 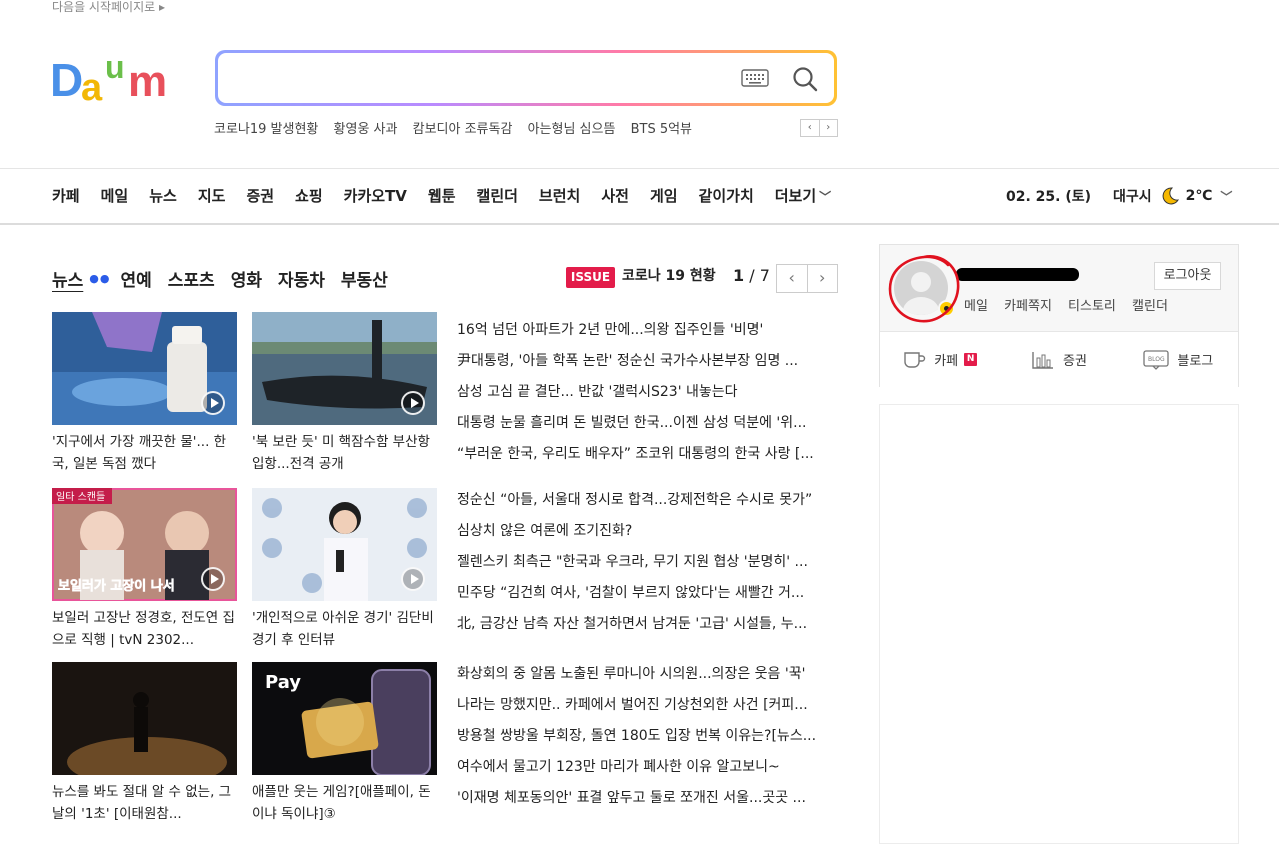 I want to click on new-badge: N, so click(x=971, y=359).